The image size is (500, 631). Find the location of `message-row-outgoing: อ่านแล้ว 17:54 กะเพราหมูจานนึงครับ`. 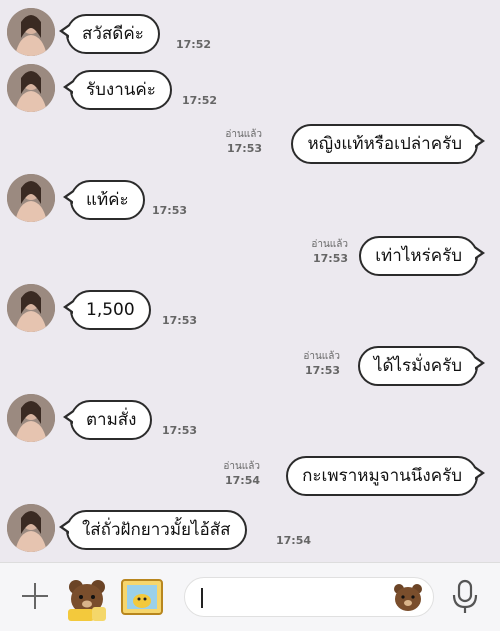

message-row-outgoing: อ่านแล้ว 17:54 กะเพราหมูจานนึงครับ is located at coordinates (250, 476).